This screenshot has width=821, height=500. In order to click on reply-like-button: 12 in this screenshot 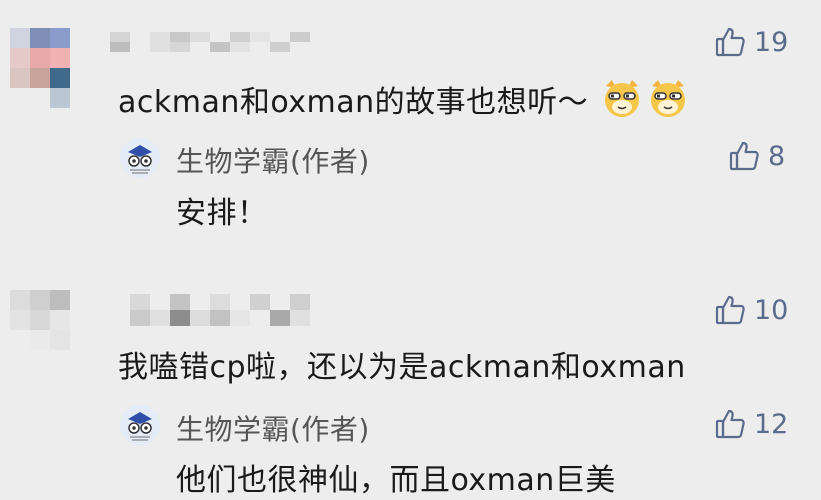, I will do `click(751, 424)`.